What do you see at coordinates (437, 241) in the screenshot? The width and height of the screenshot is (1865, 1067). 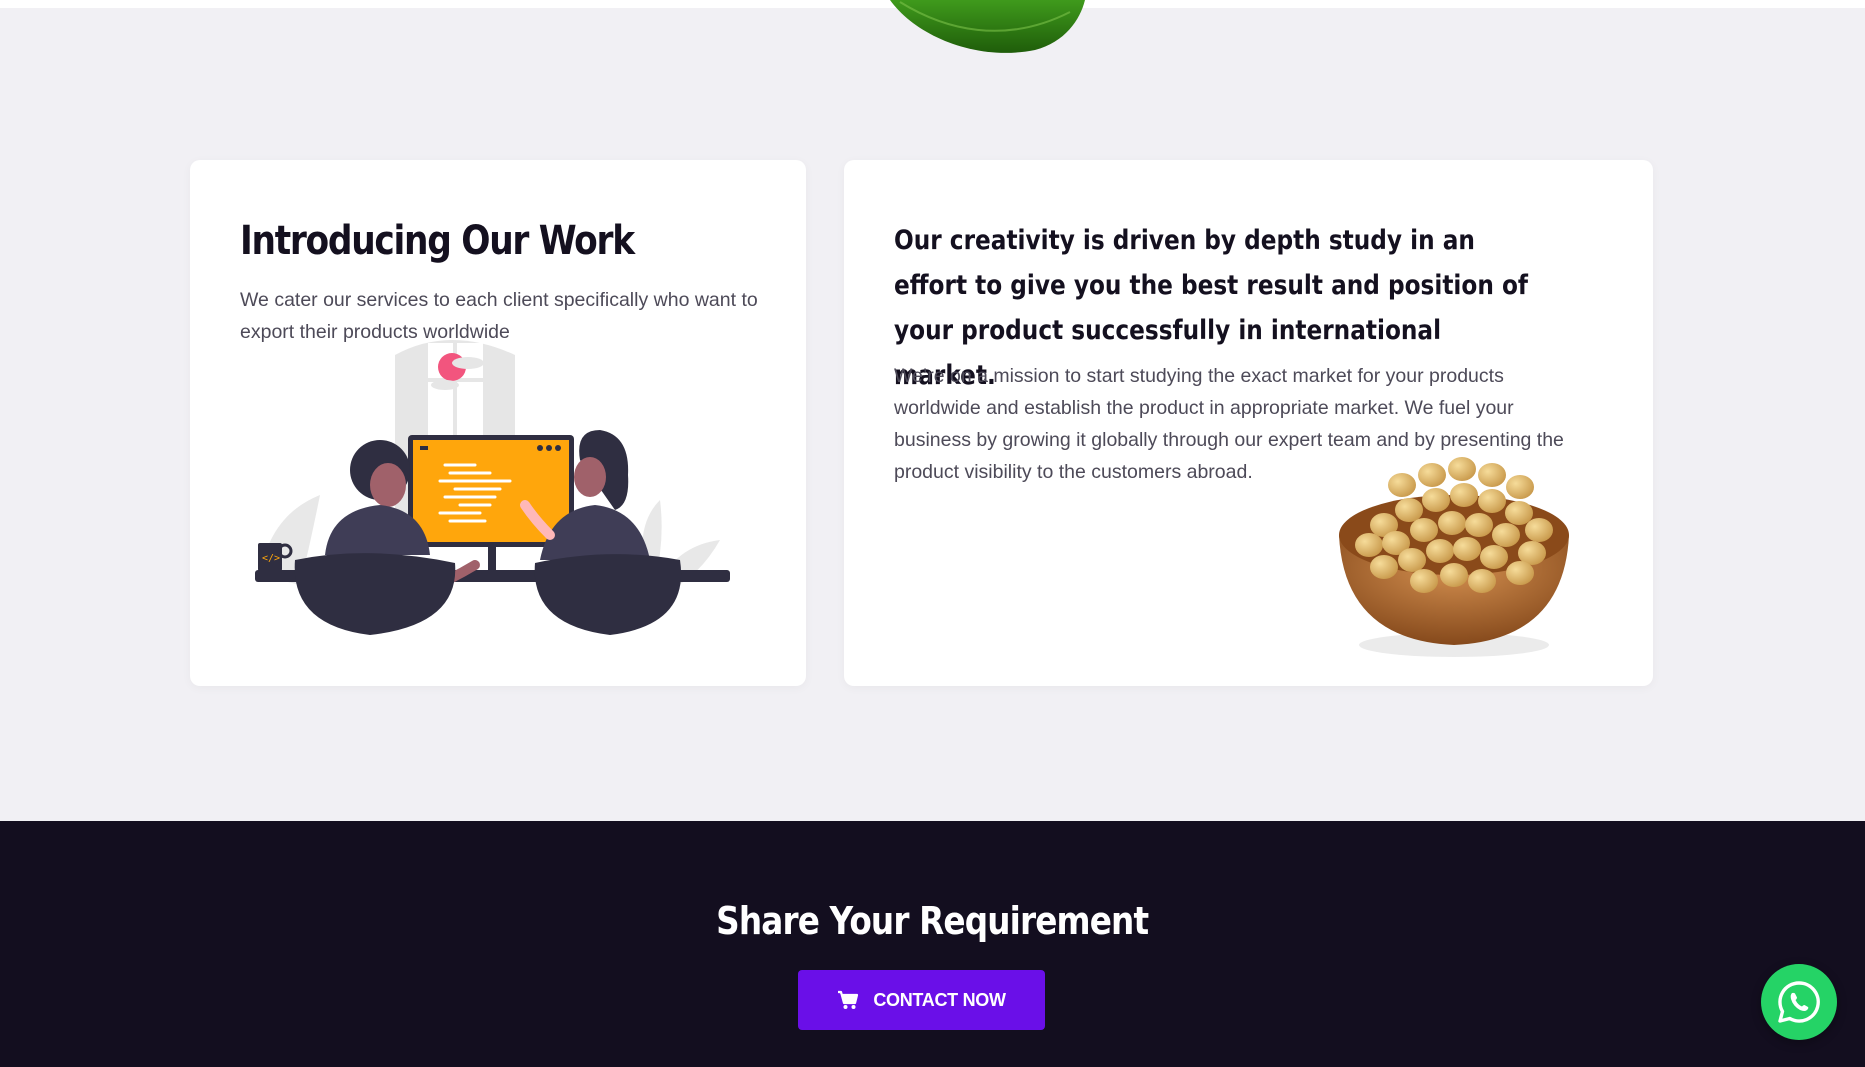 I see `intro-title: Introducing Our Work` at bounding box center [437, 241].